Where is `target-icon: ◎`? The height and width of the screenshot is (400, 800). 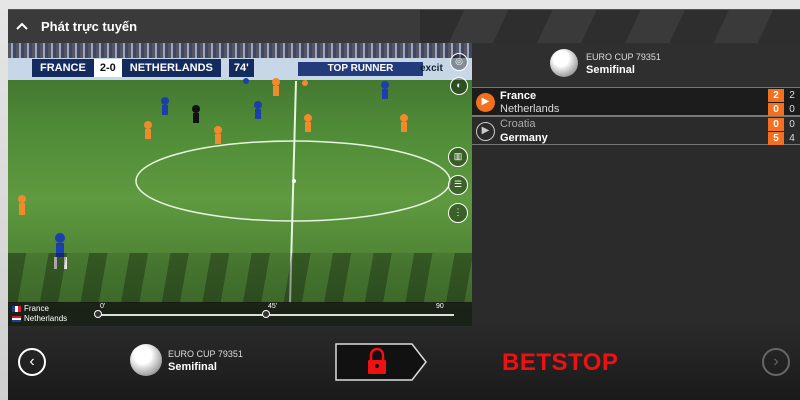
target-icon: ◎ is located at coordinates (459, 62).